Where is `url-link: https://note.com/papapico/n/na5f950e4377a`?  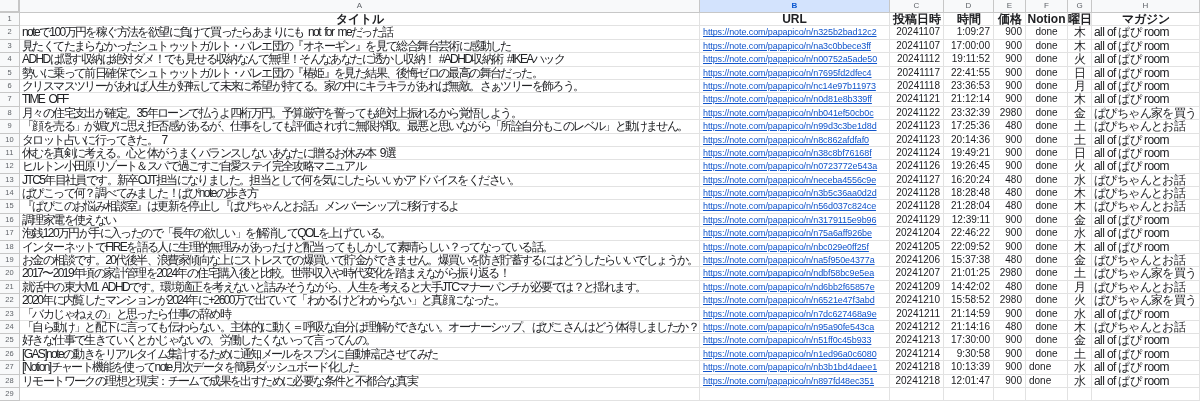
url-link: https://note.com/papapico/n/na5f950e4377a is located at coordinates (789, 260).